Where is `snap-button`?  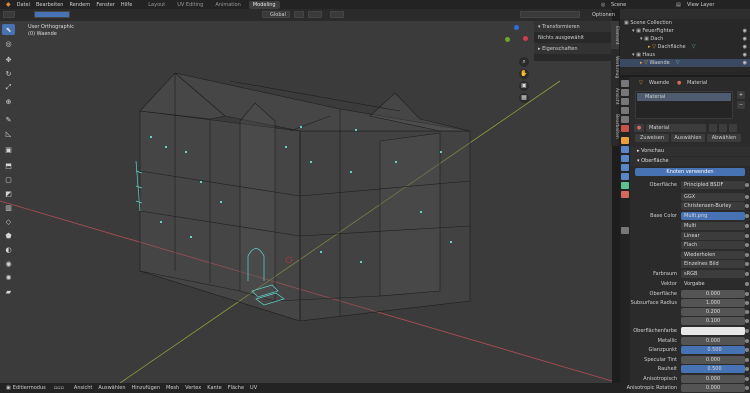
snap-button is located at coordinates (315, 14).